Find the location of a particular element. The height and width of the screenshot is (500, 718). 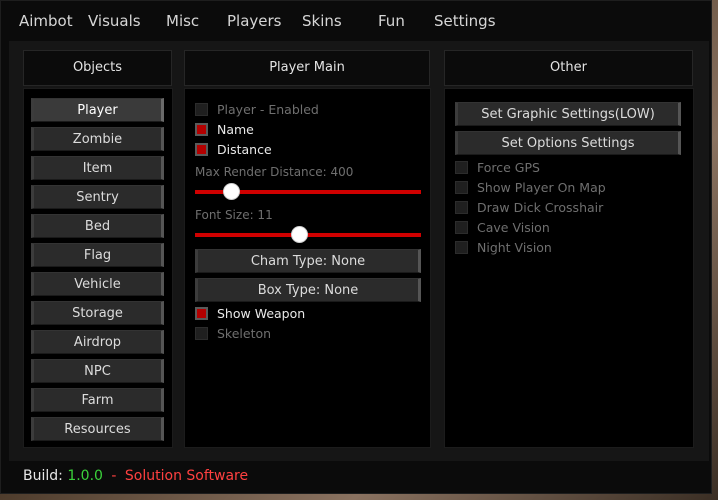

object-zombie: Zombie is located at coordinates (97, 139).